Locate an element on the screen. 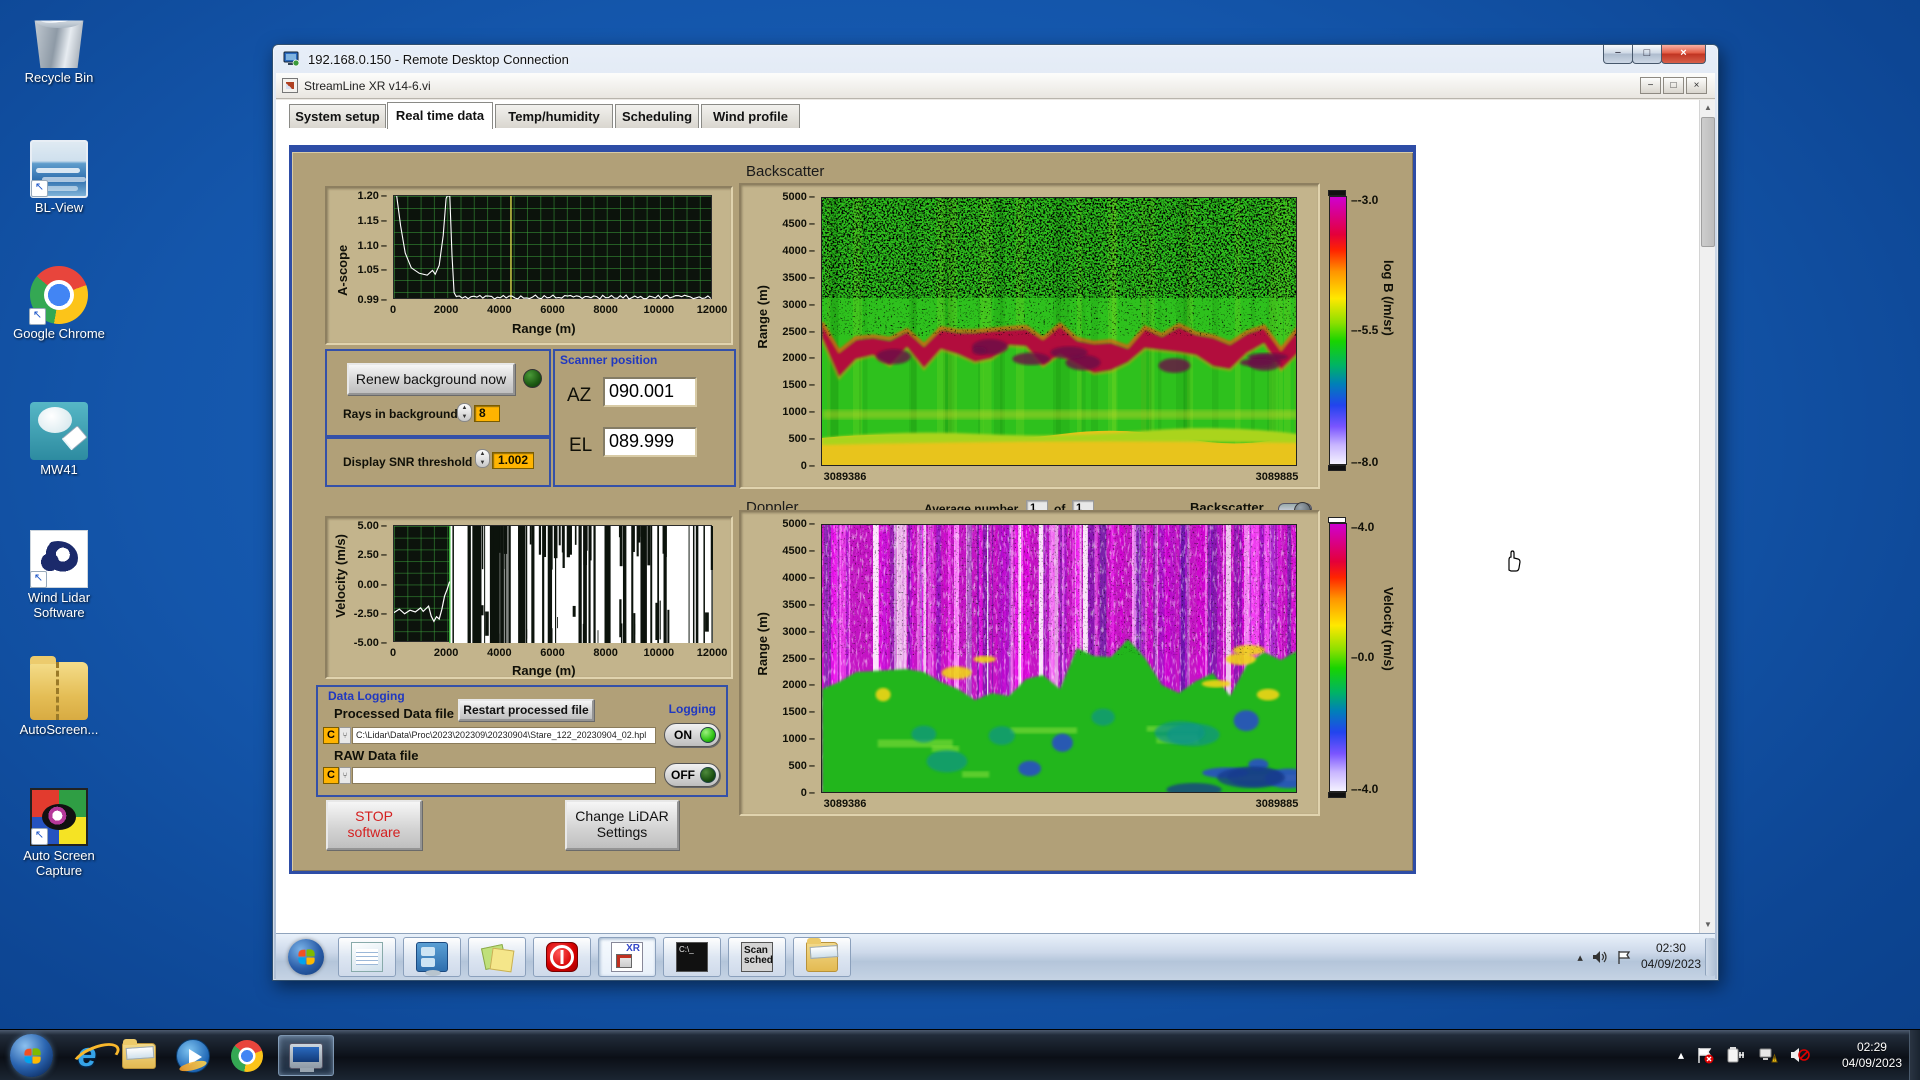 This screenshot has width=1920, height=1080. backscatter-plot-area is located at coordinates (1059, 331).